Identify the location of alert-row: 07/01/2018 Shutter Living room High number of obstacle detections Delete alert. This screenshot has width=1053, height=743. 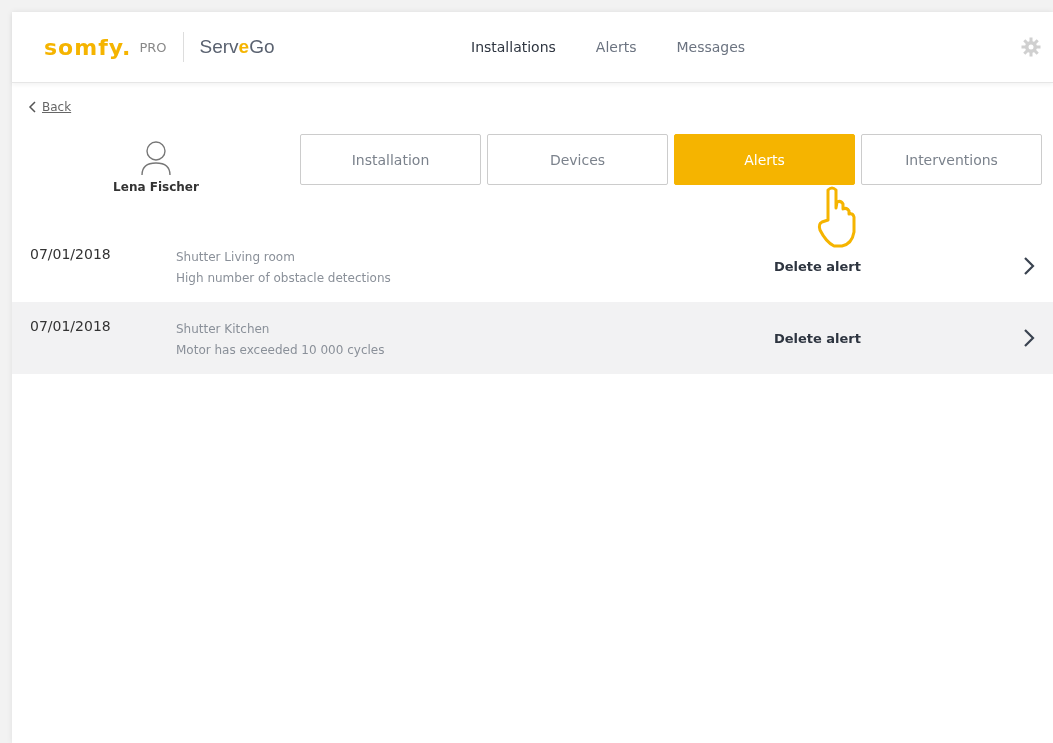
(532, 266).